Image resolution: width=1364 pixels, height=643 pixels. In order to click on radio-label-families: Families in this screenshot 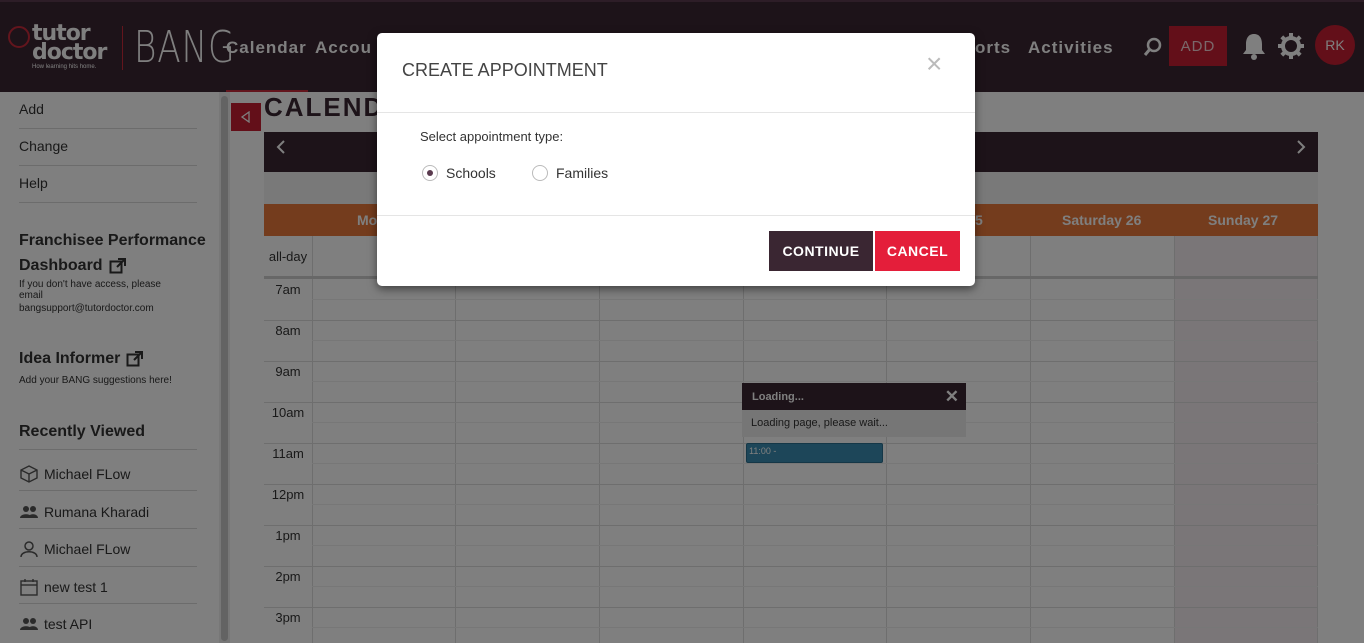, I will do `click(582, 173)`.